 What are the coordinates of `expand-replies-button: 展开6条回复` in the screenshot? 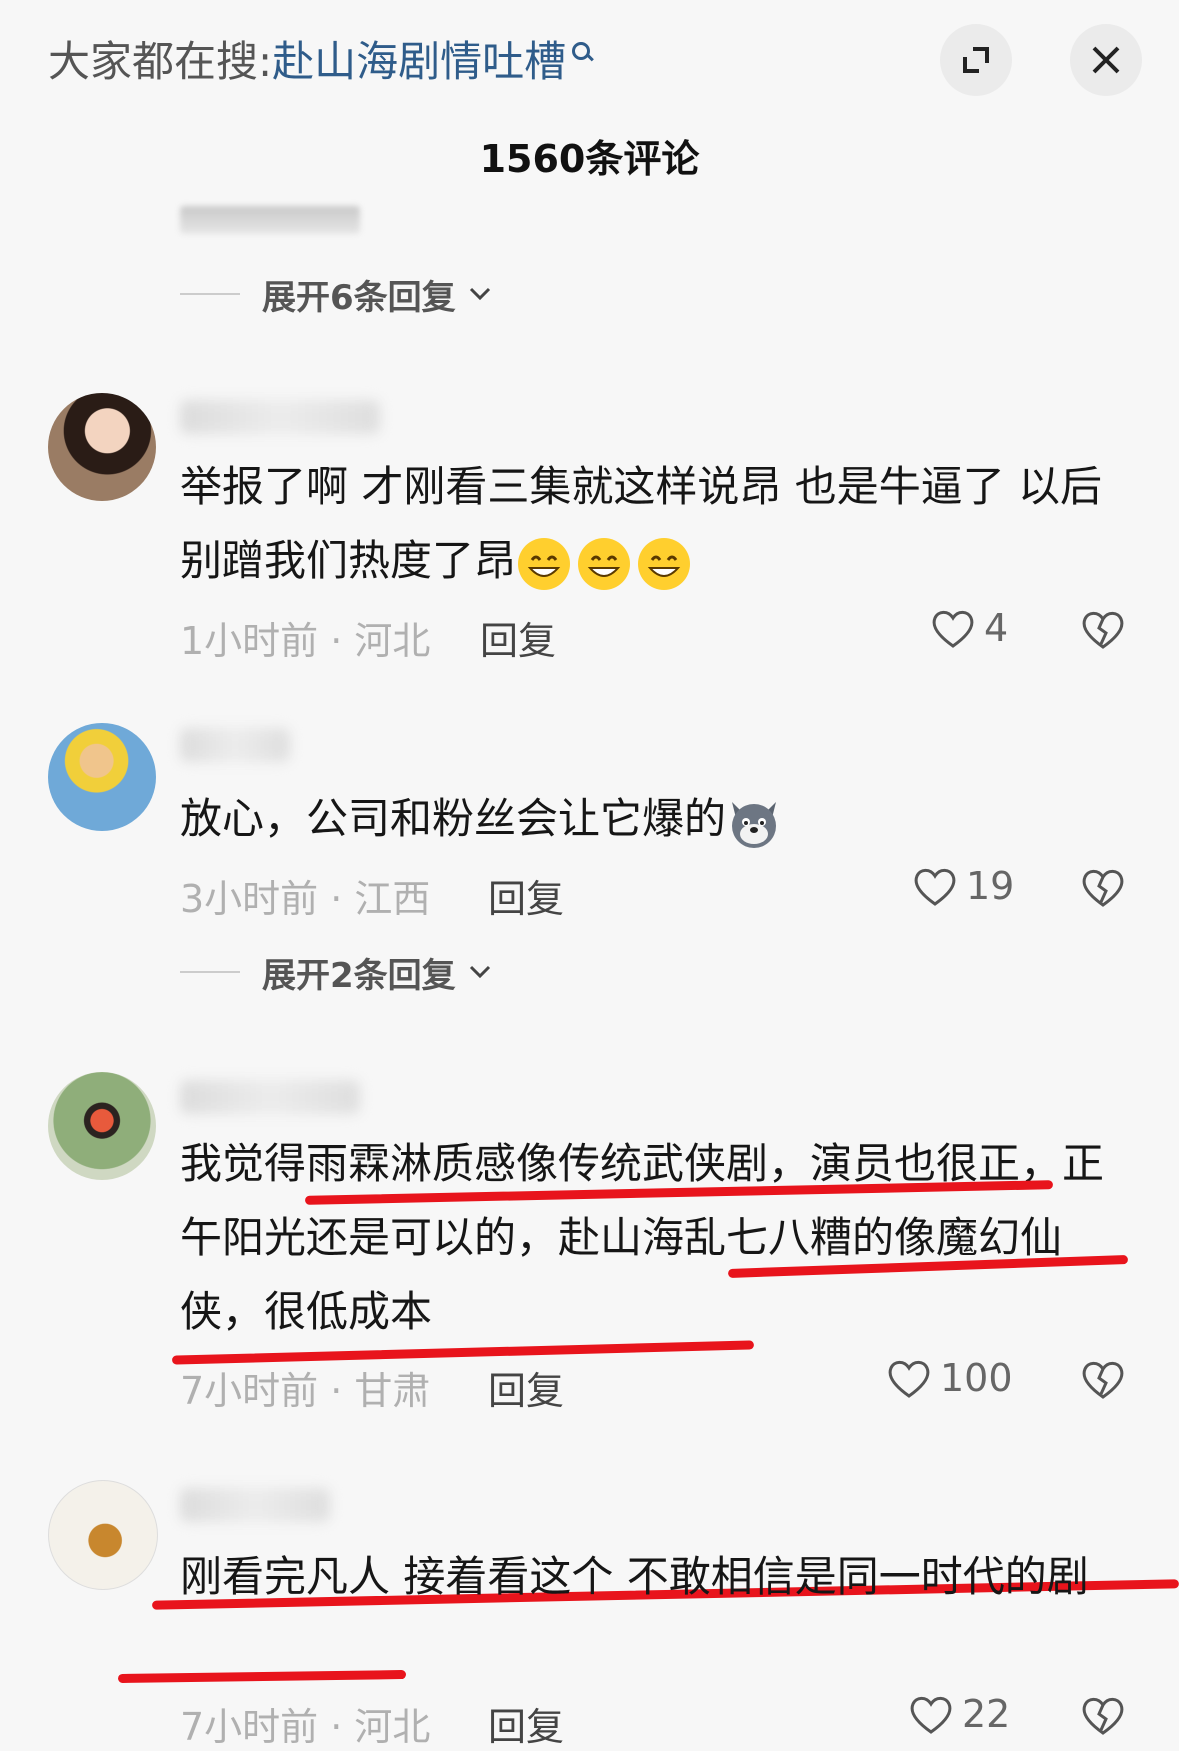 It's located at (336, 294).